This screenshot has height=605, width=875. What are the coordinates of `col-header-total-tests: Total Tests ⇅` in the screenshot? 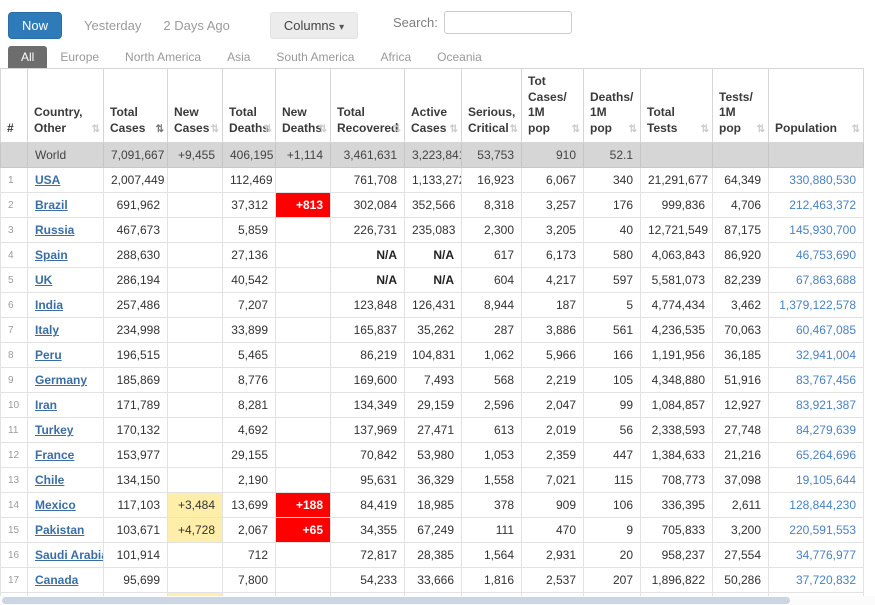 It's located at (676, 105).